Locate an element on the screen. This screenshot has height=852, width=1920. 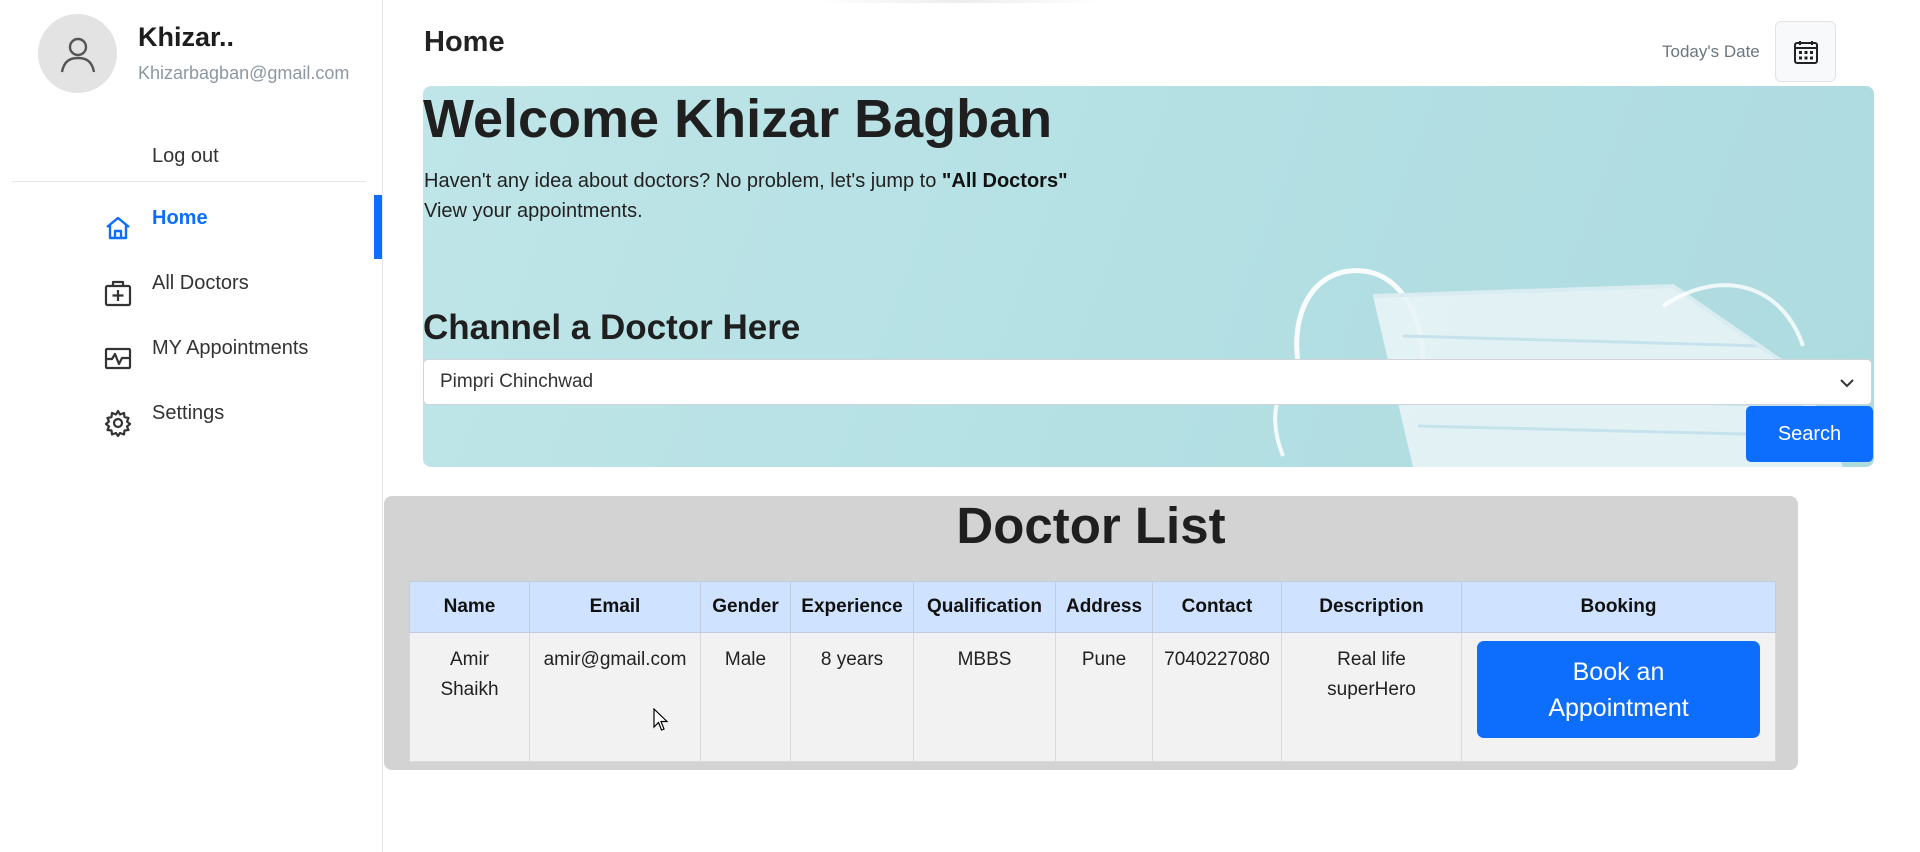
scrollbar-track is located at coordinates (1917, 426).